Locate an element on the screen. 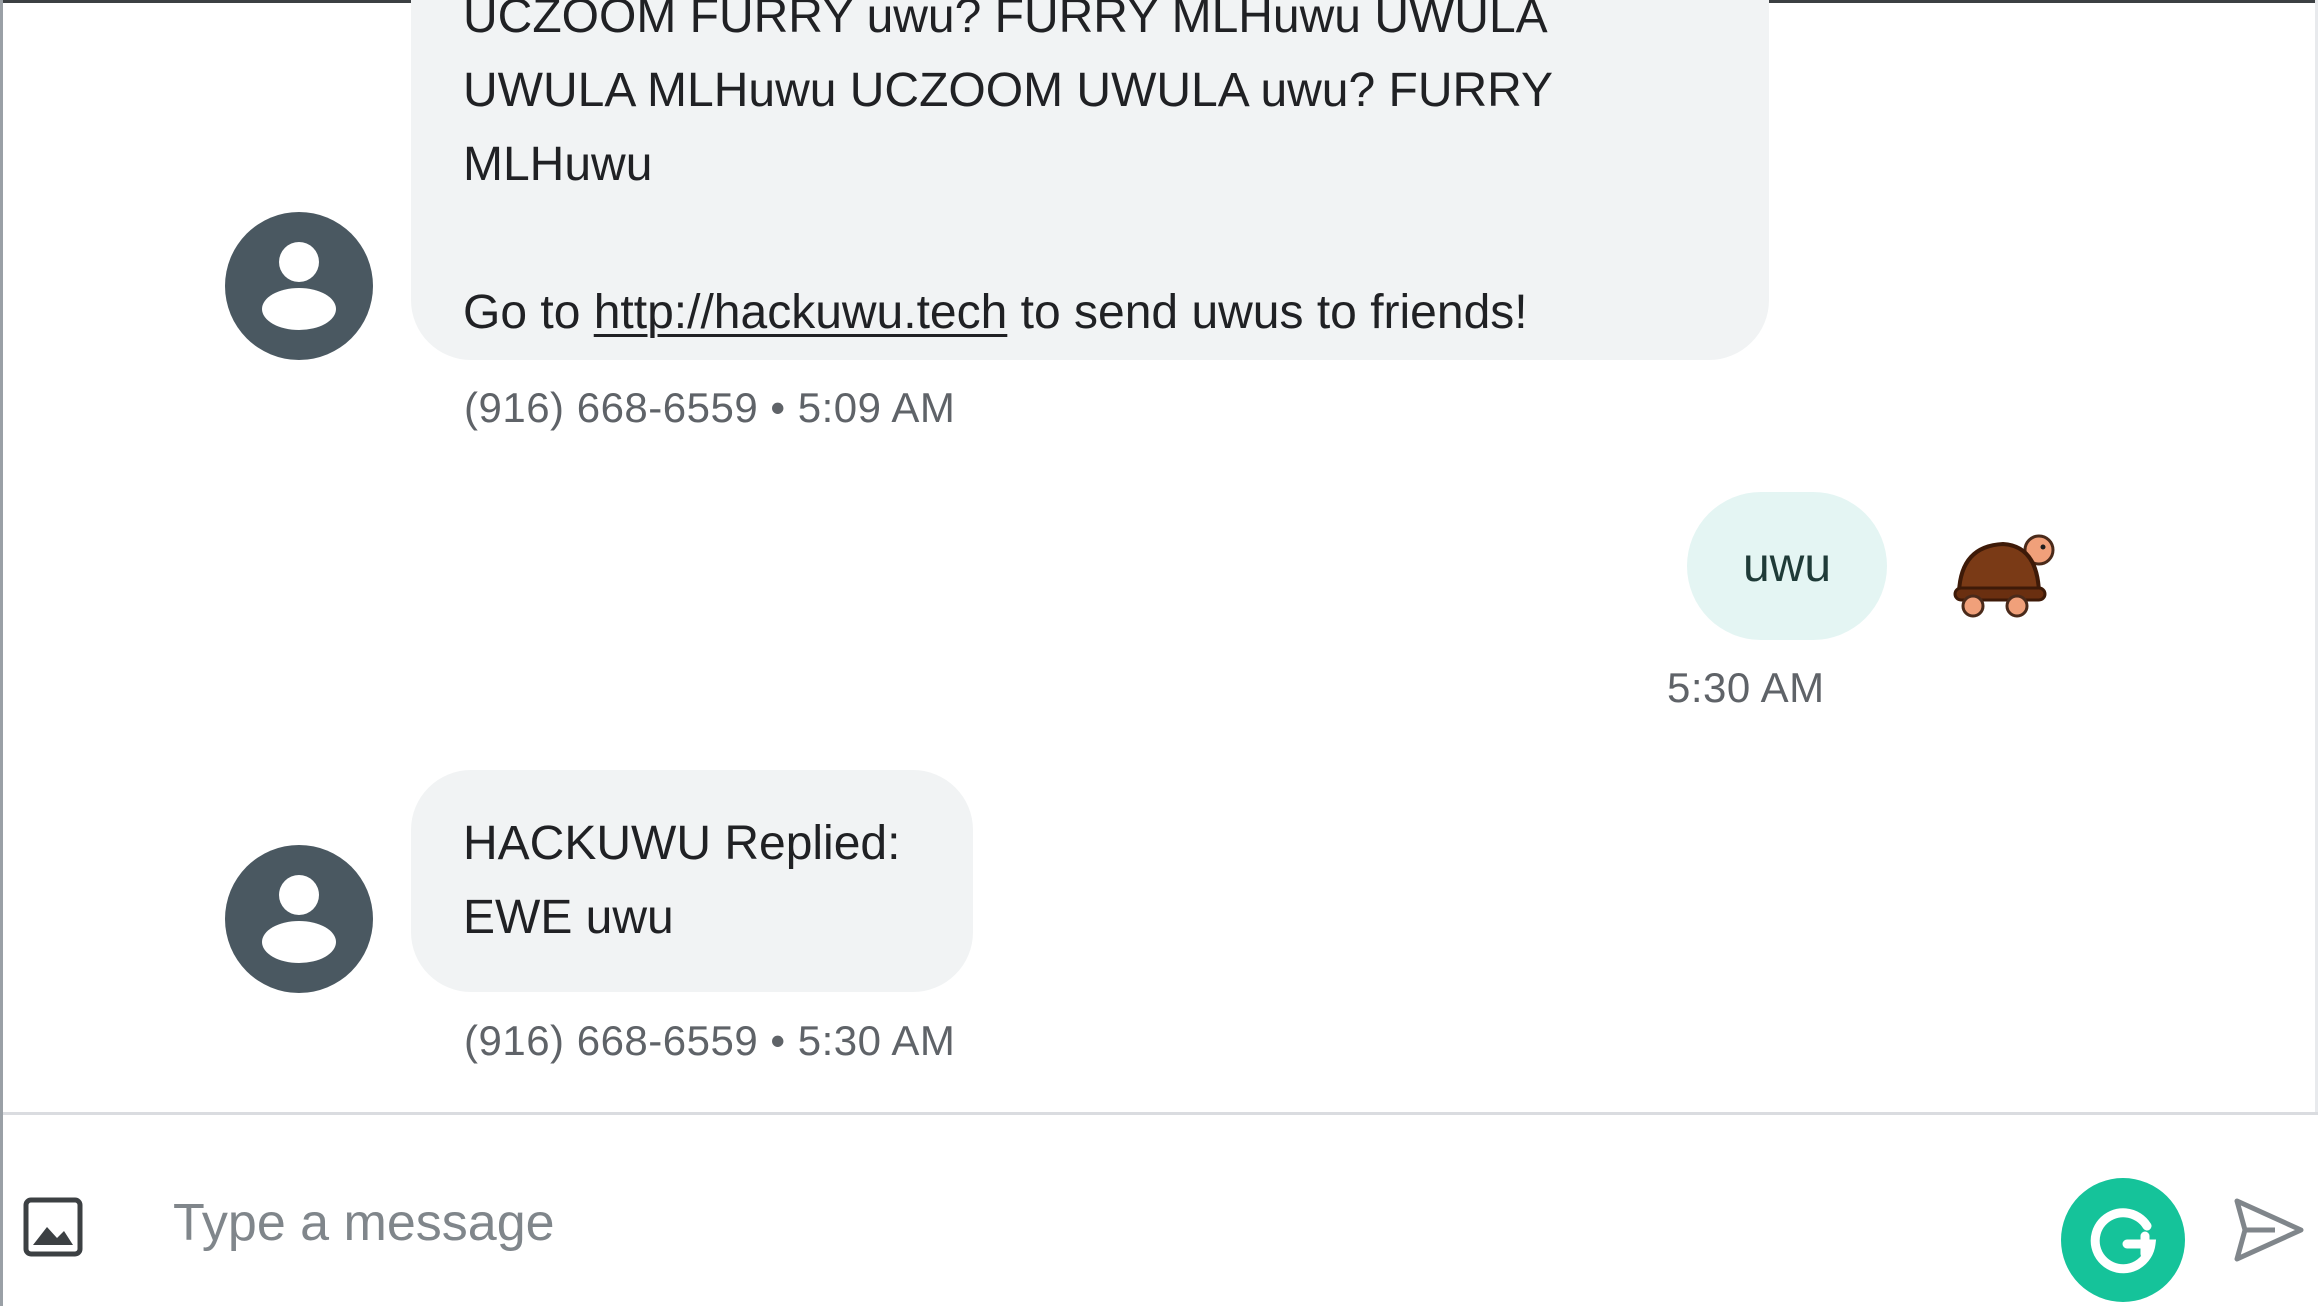 This screenshot has height=1306, width=2318. message-meta: (916) 668-6559 • 5:09 AM is located at coordinates (710, 407).